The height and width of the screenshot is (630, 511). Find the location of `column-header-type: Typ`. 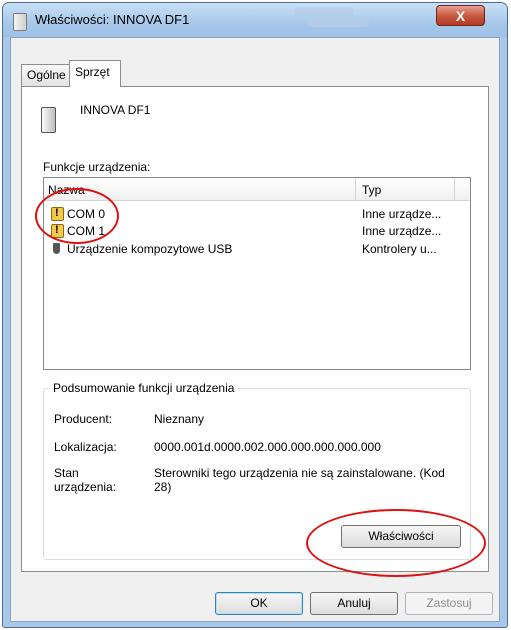

column-header-type: Typ is located at coordinates (371, 190).